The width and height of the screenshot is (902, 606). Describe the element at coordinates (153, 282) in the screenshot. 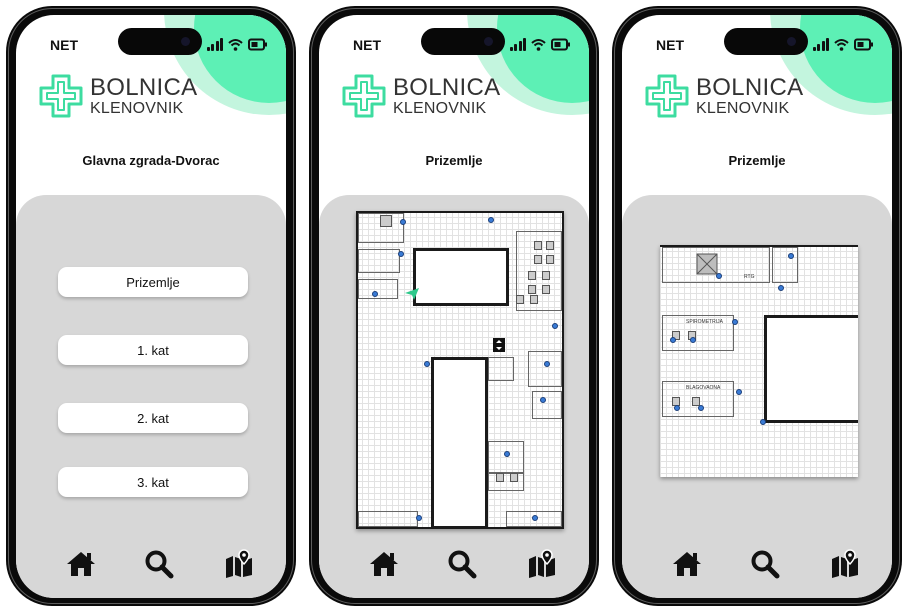

I see `floor-button-prizemlje: Prizemlje` at that location.